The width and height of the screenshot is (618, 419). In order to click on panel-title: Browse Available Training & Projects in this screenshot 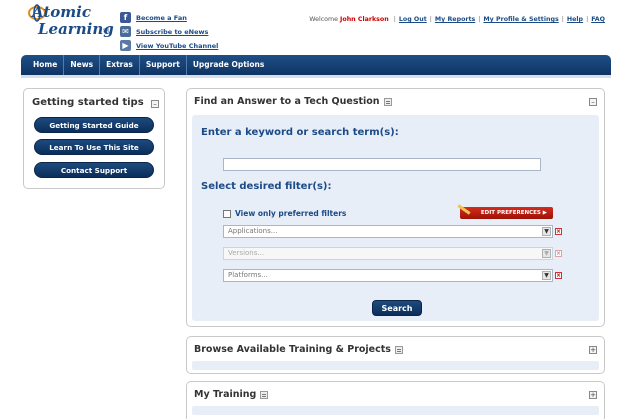, I will do `click(298, 349)`.